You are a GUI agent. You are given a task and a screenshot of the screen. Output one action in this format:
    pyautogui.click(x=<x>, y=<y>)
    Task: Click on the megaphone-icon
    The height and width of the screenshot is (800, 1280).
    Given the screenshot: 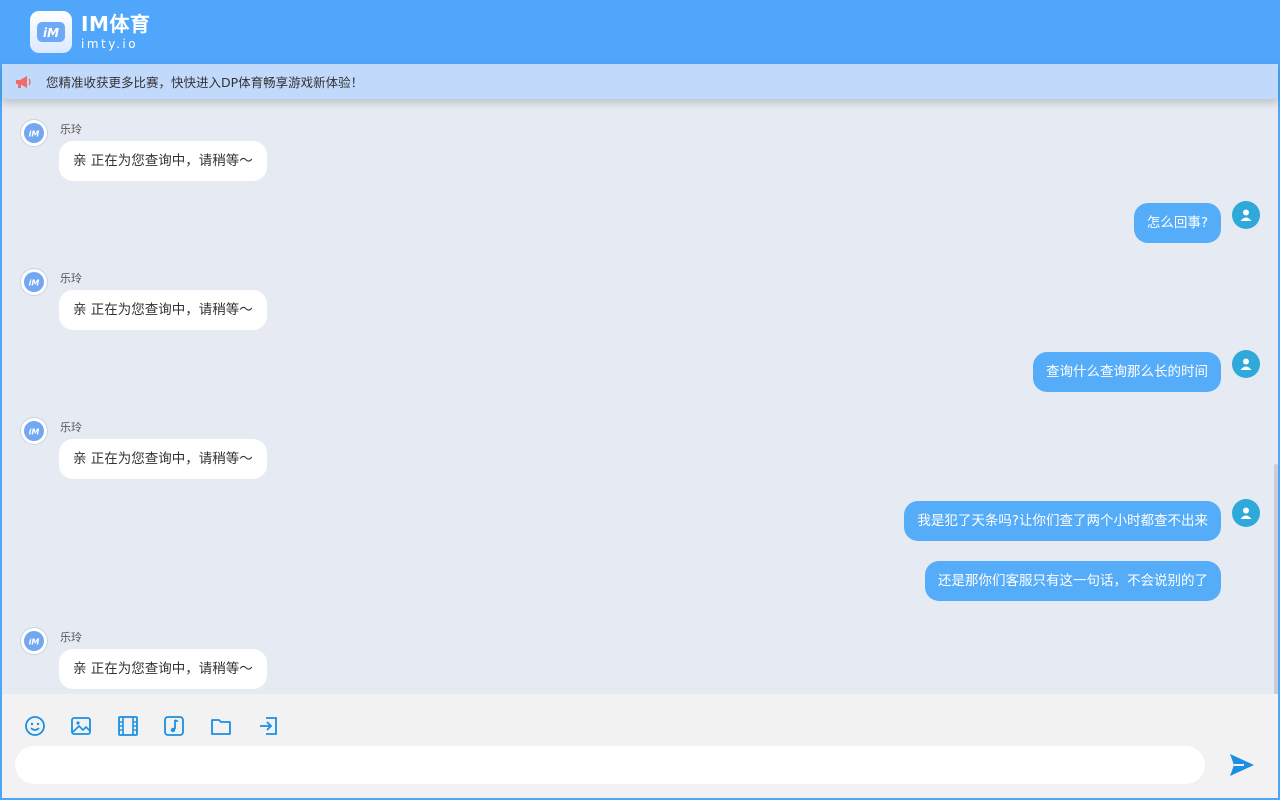 What is the action you would take?
    pyautogui.click(x=24, y=82)
    